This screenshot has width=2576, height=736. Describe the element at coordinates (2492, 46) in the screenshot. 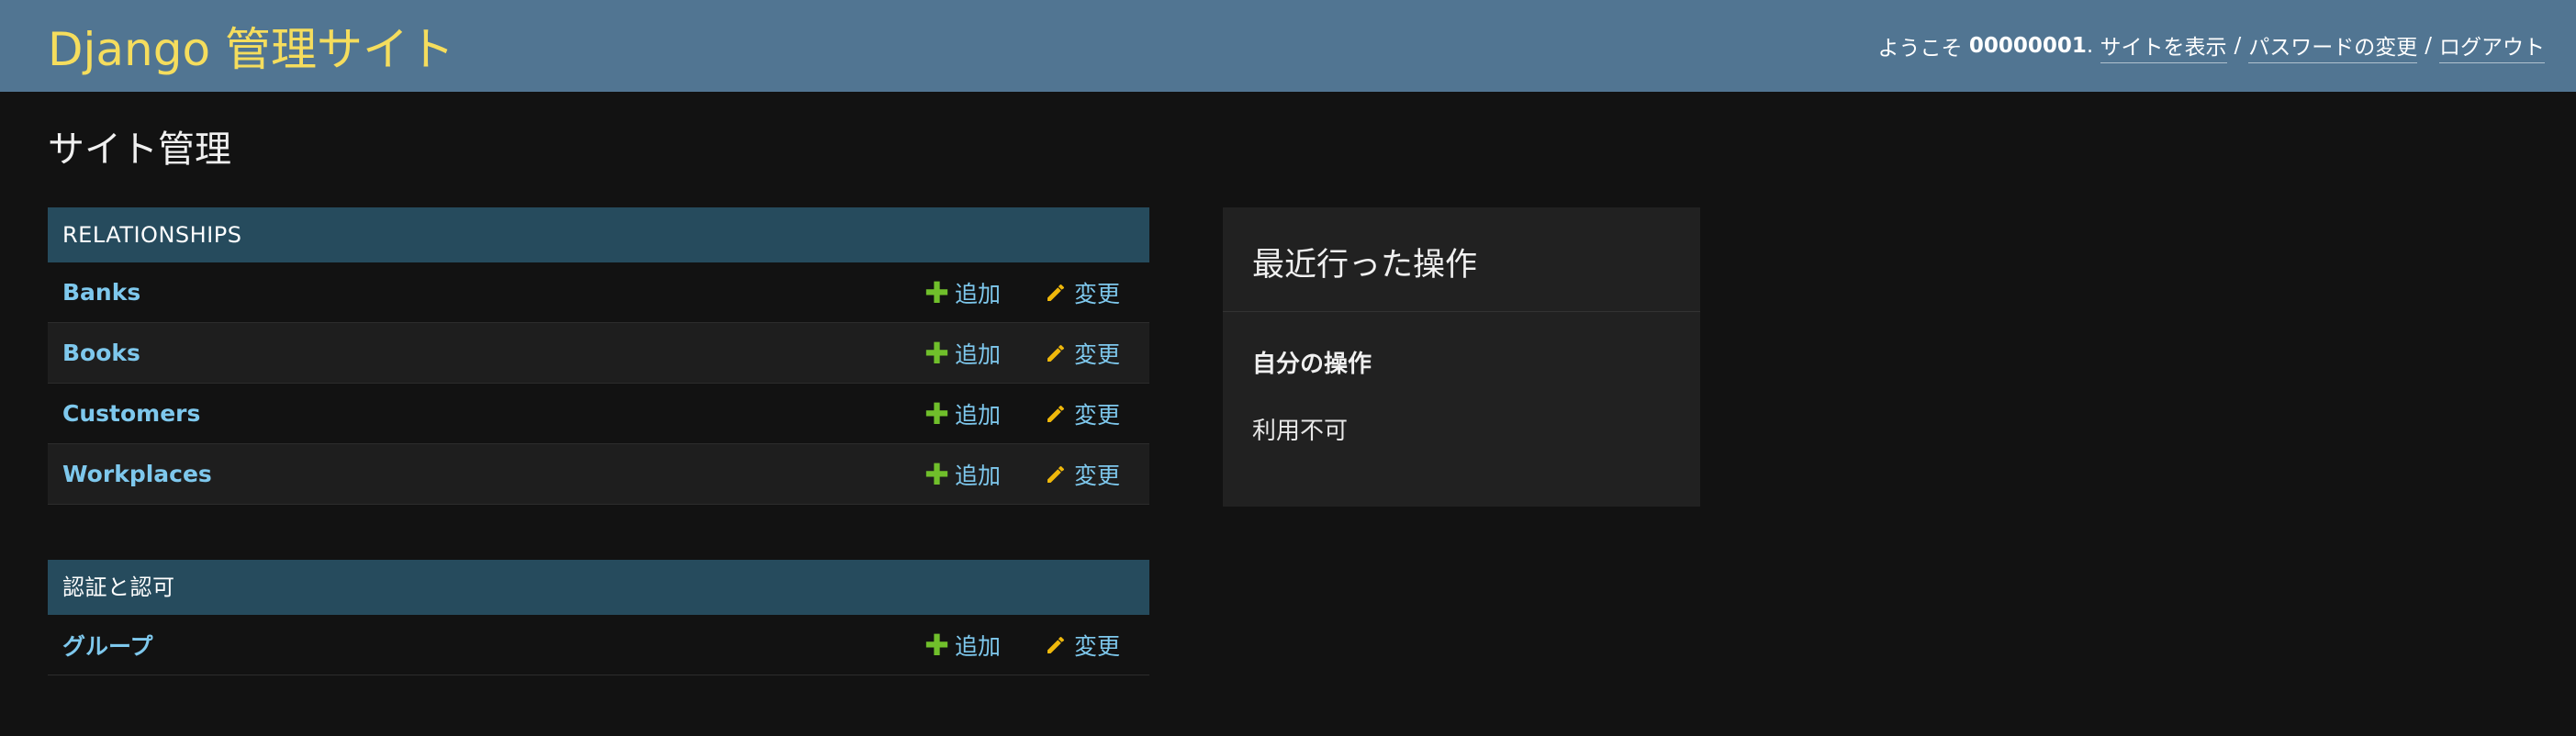

I see `logout-link: ログアウト` at that location.